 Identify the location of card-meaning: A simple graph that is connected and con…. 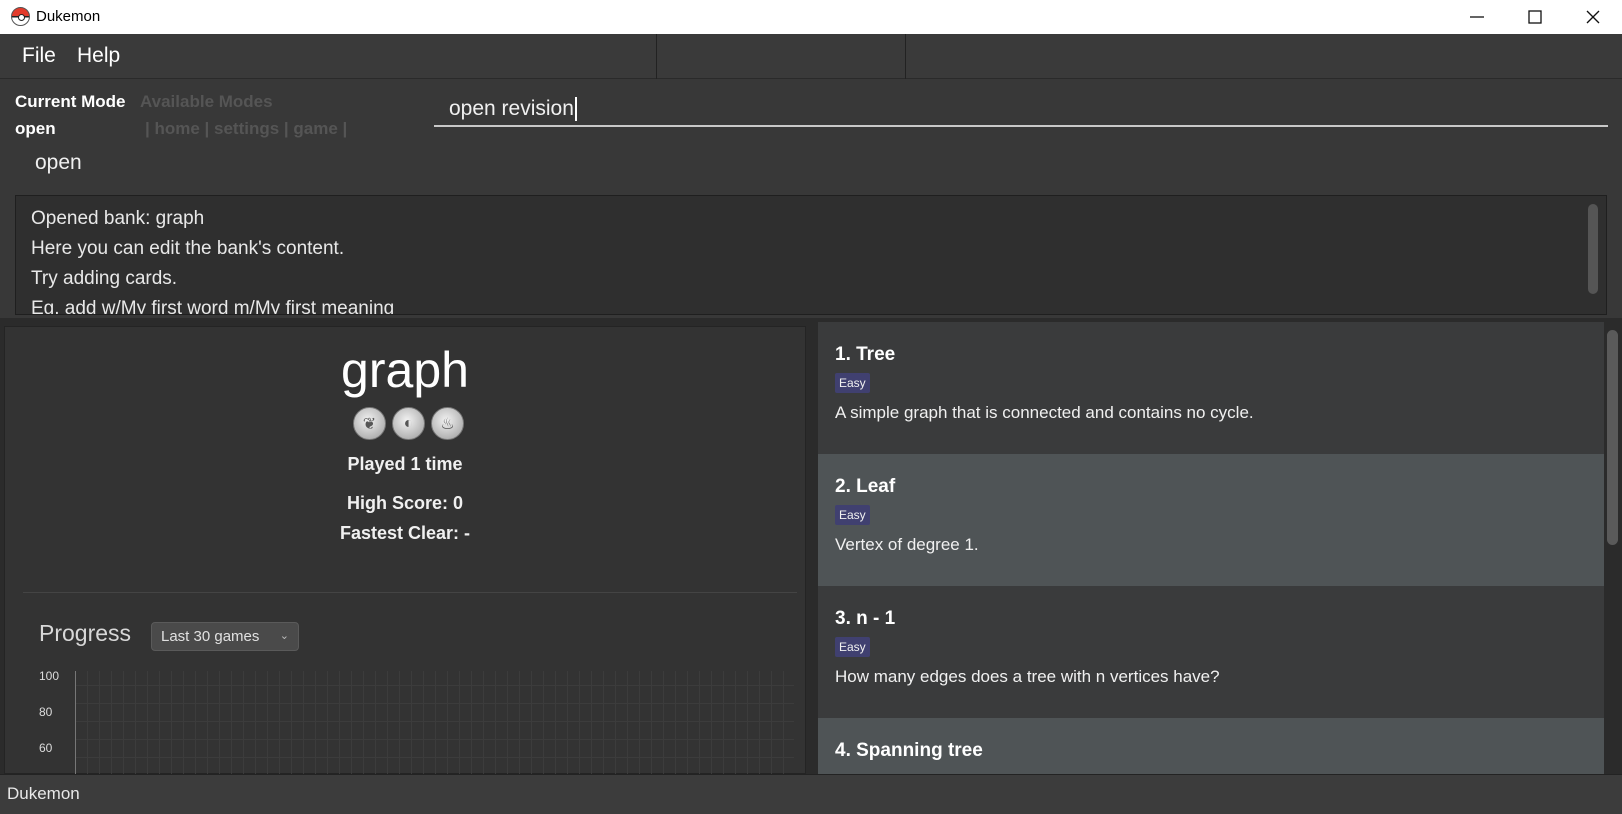
(1044, 412).